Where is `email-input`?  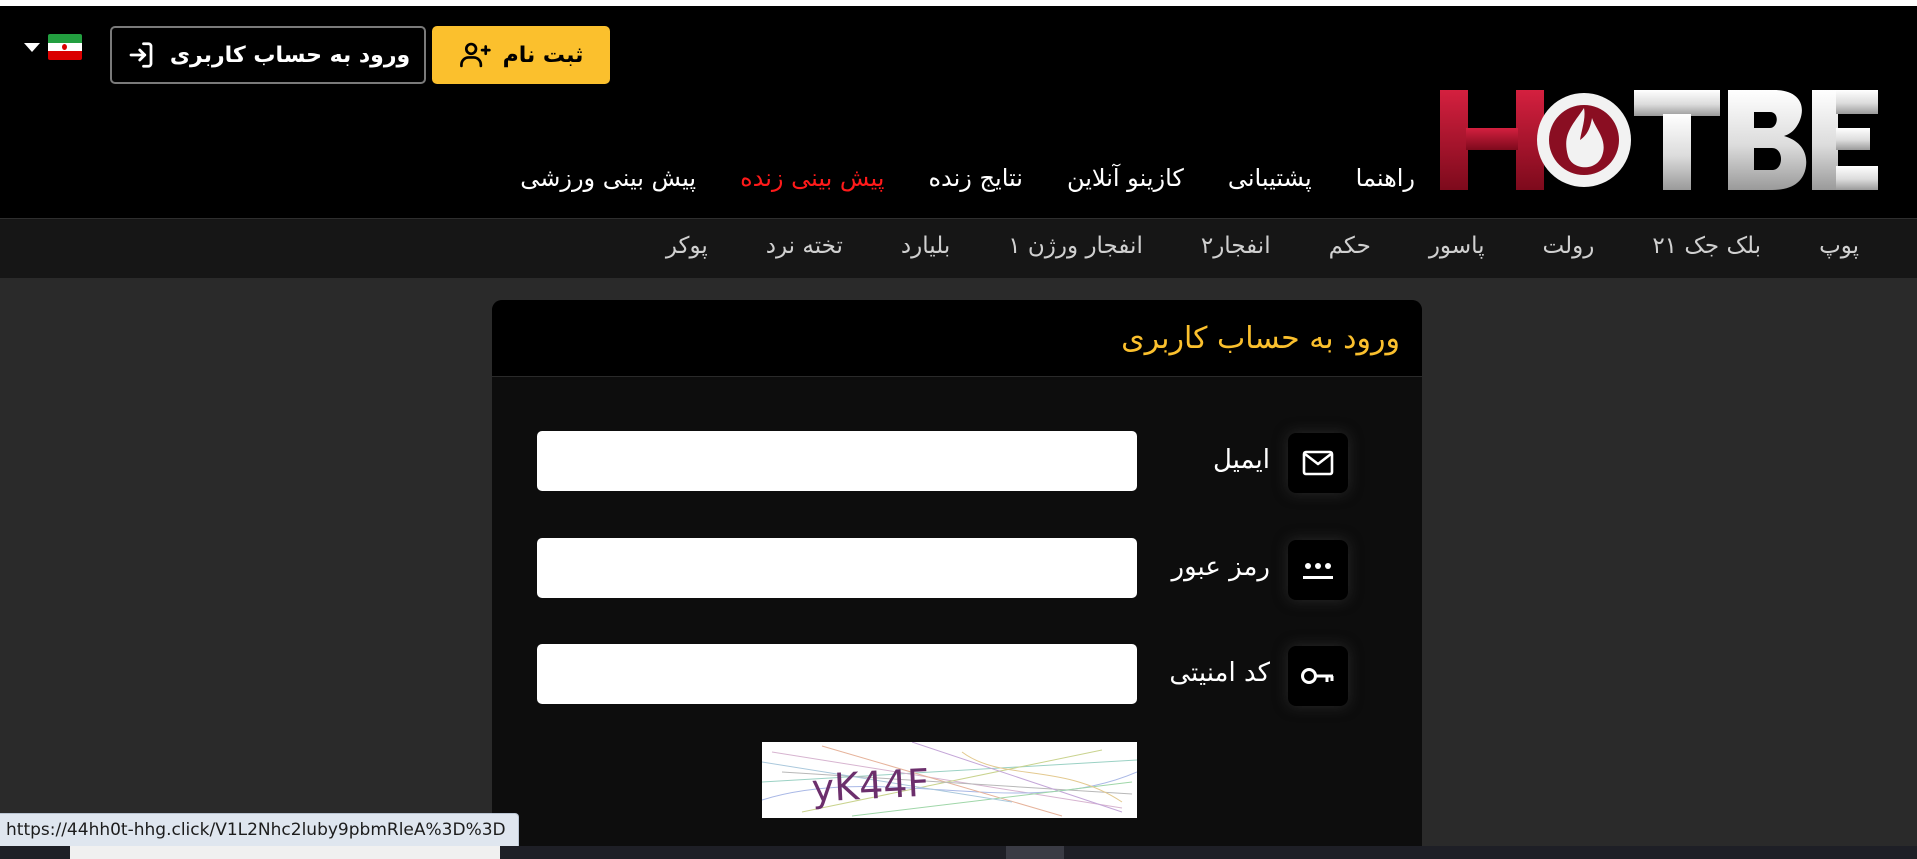
email-input is located at coordinates (837, 461).